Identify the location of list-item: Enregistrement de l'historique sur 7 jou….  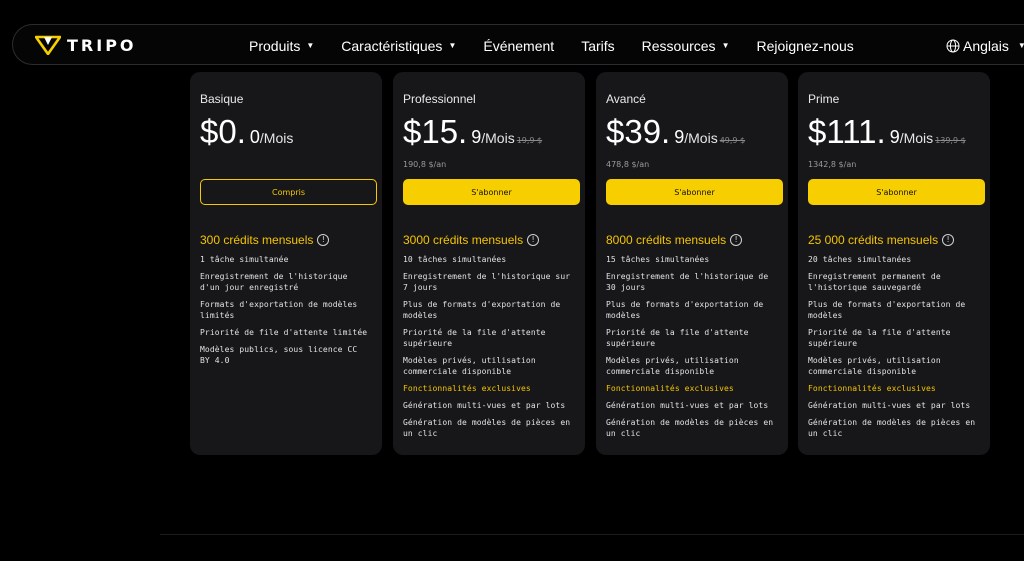
(487, 282).